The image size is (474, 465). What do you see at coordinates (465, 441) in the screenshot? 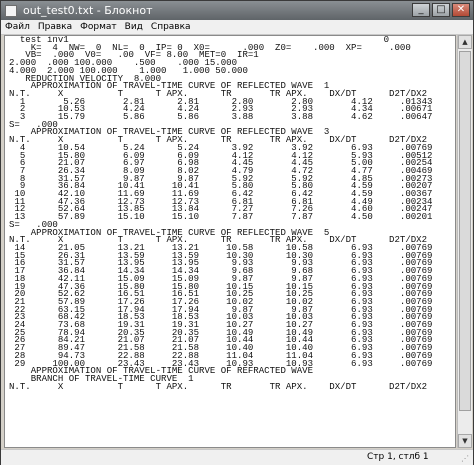
I see `scroll-down-arrow-icon: ▼` at bounding box center [465, 441].